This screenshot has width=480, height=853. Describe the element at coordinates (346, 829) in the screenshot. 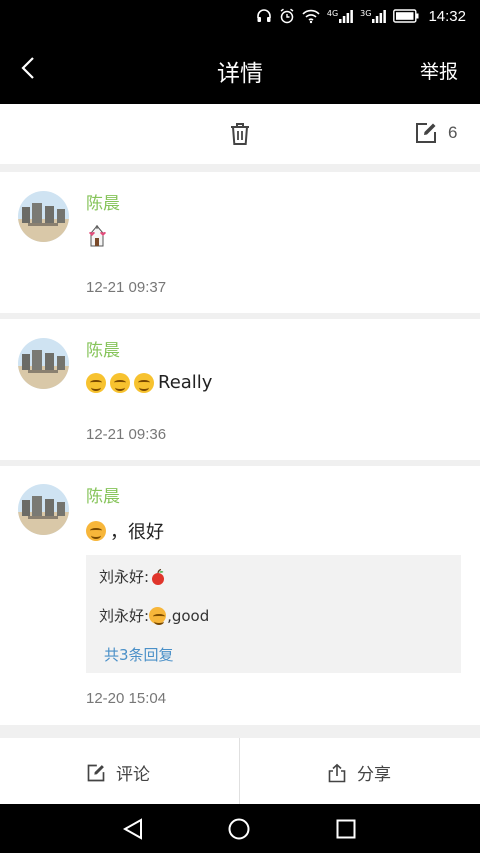

I see `nav-recents-icon` at that location.